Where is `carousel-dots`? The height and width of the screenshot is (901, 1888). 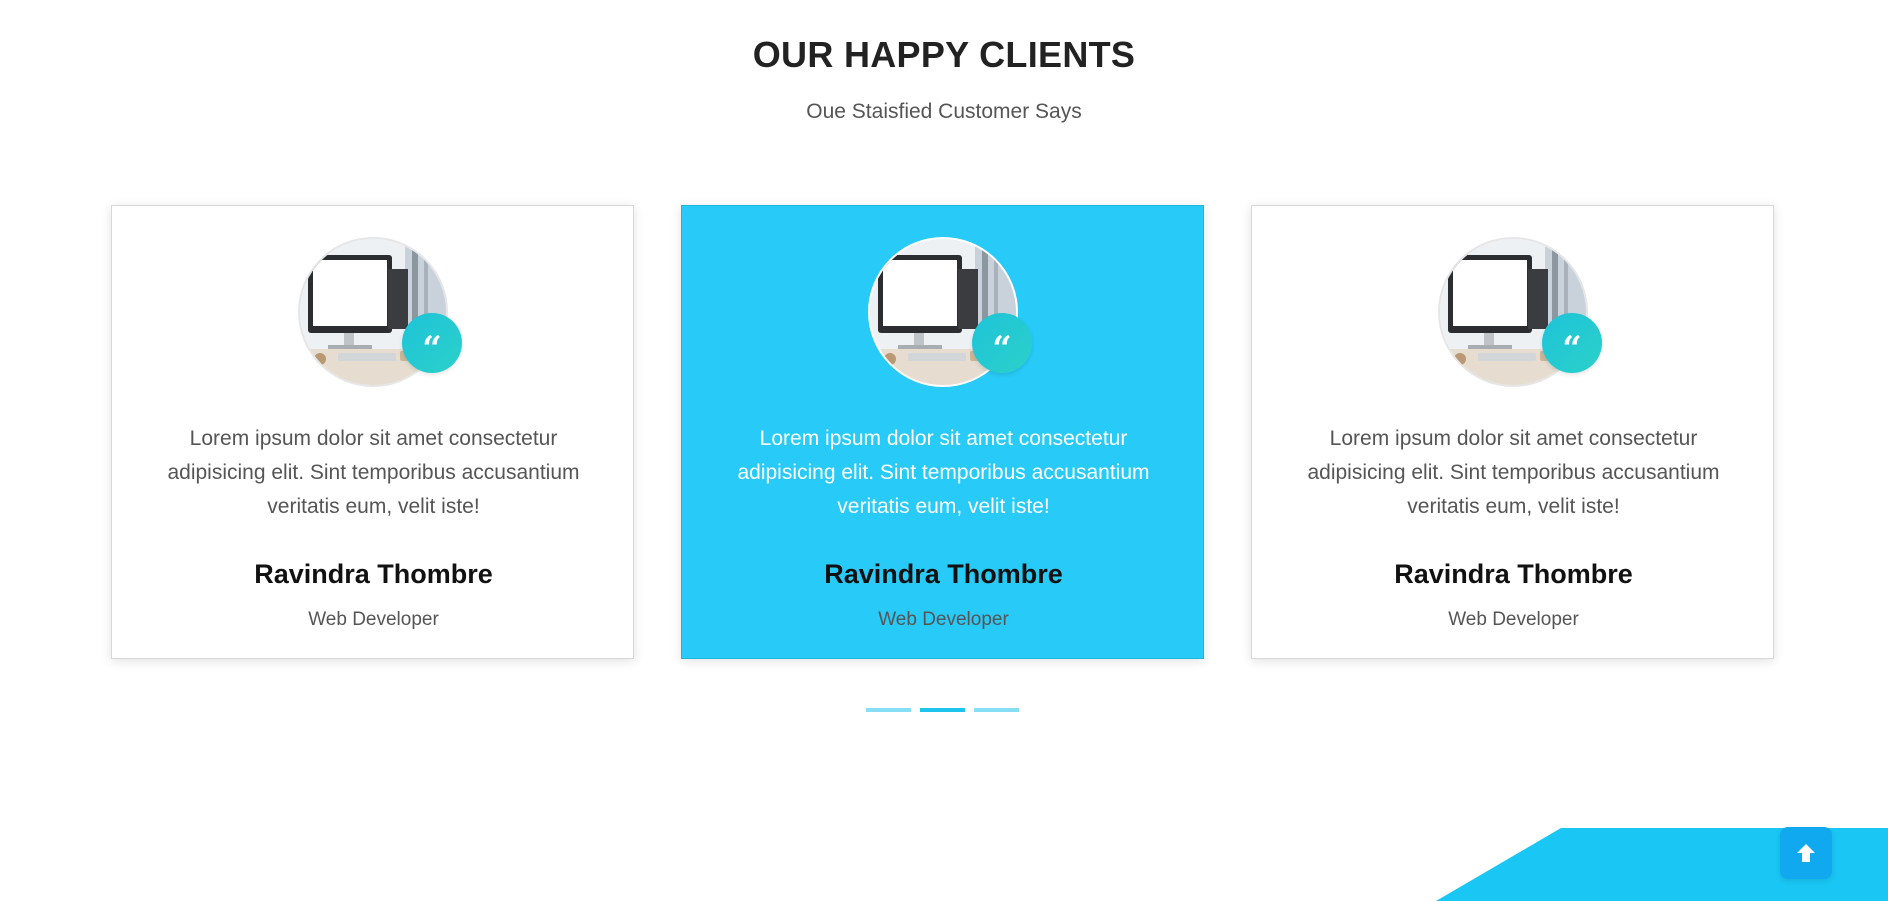
carousel-dots is located at coordinates (942, 710).